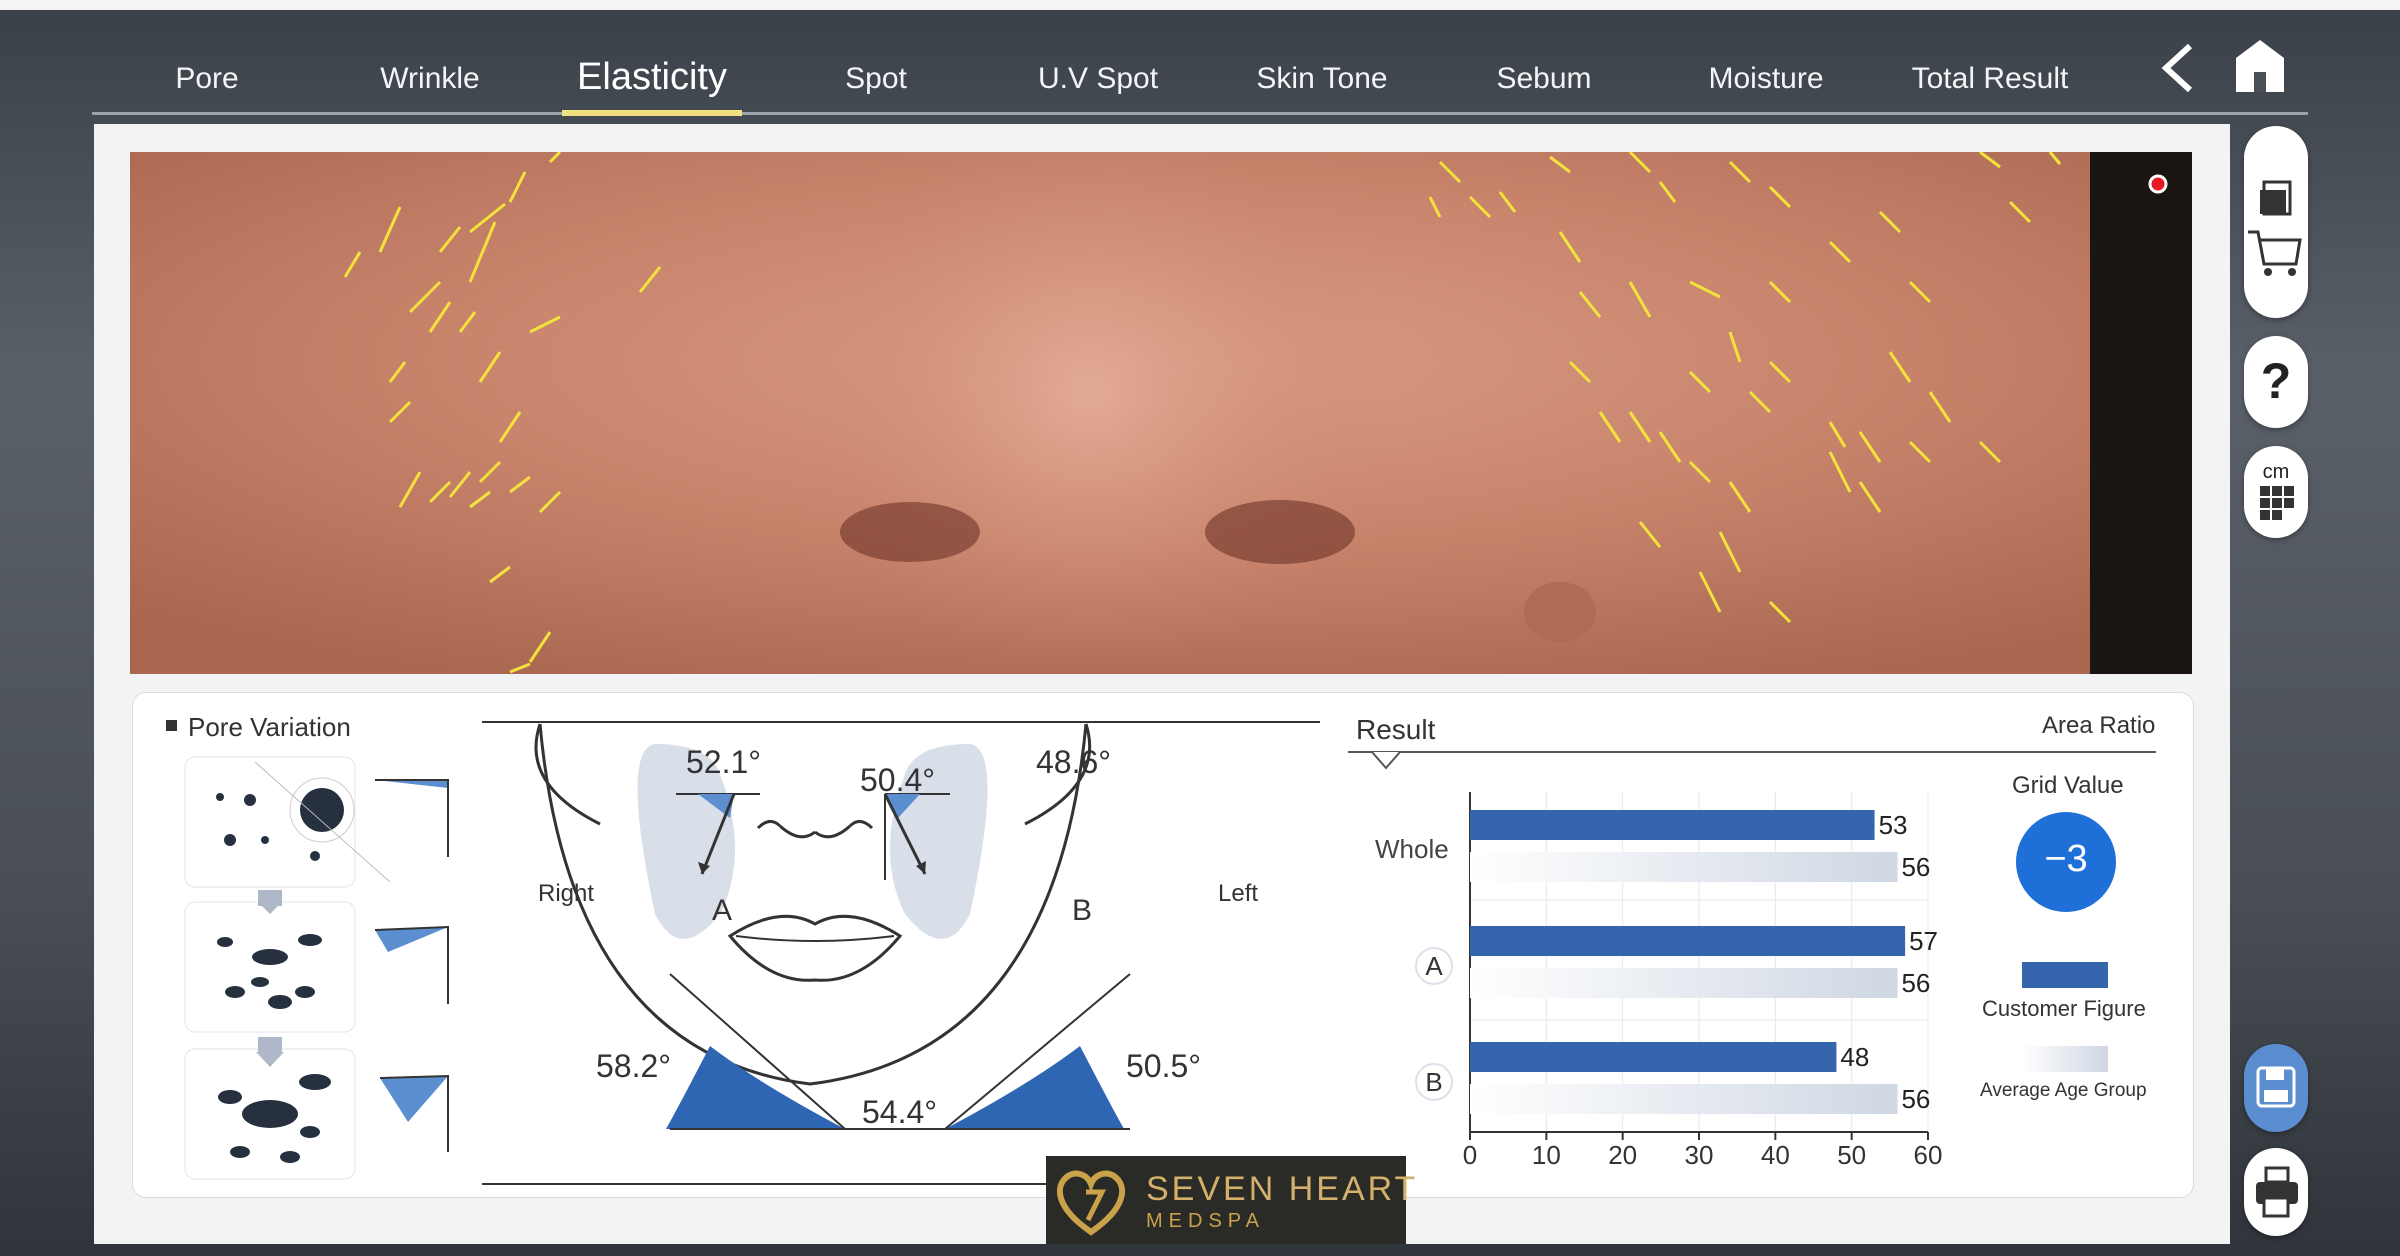 The image size is (2400, 1256). I want to click on tab-sebum: Sebum, so click(1543, 79).